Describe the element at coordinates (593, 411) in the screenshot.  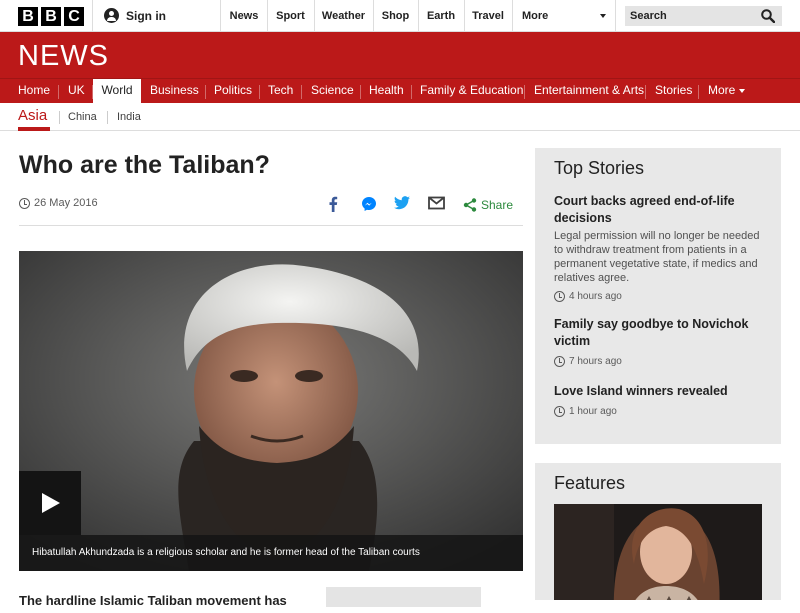
I see `story-time-text: 1 hour ago` at that location.